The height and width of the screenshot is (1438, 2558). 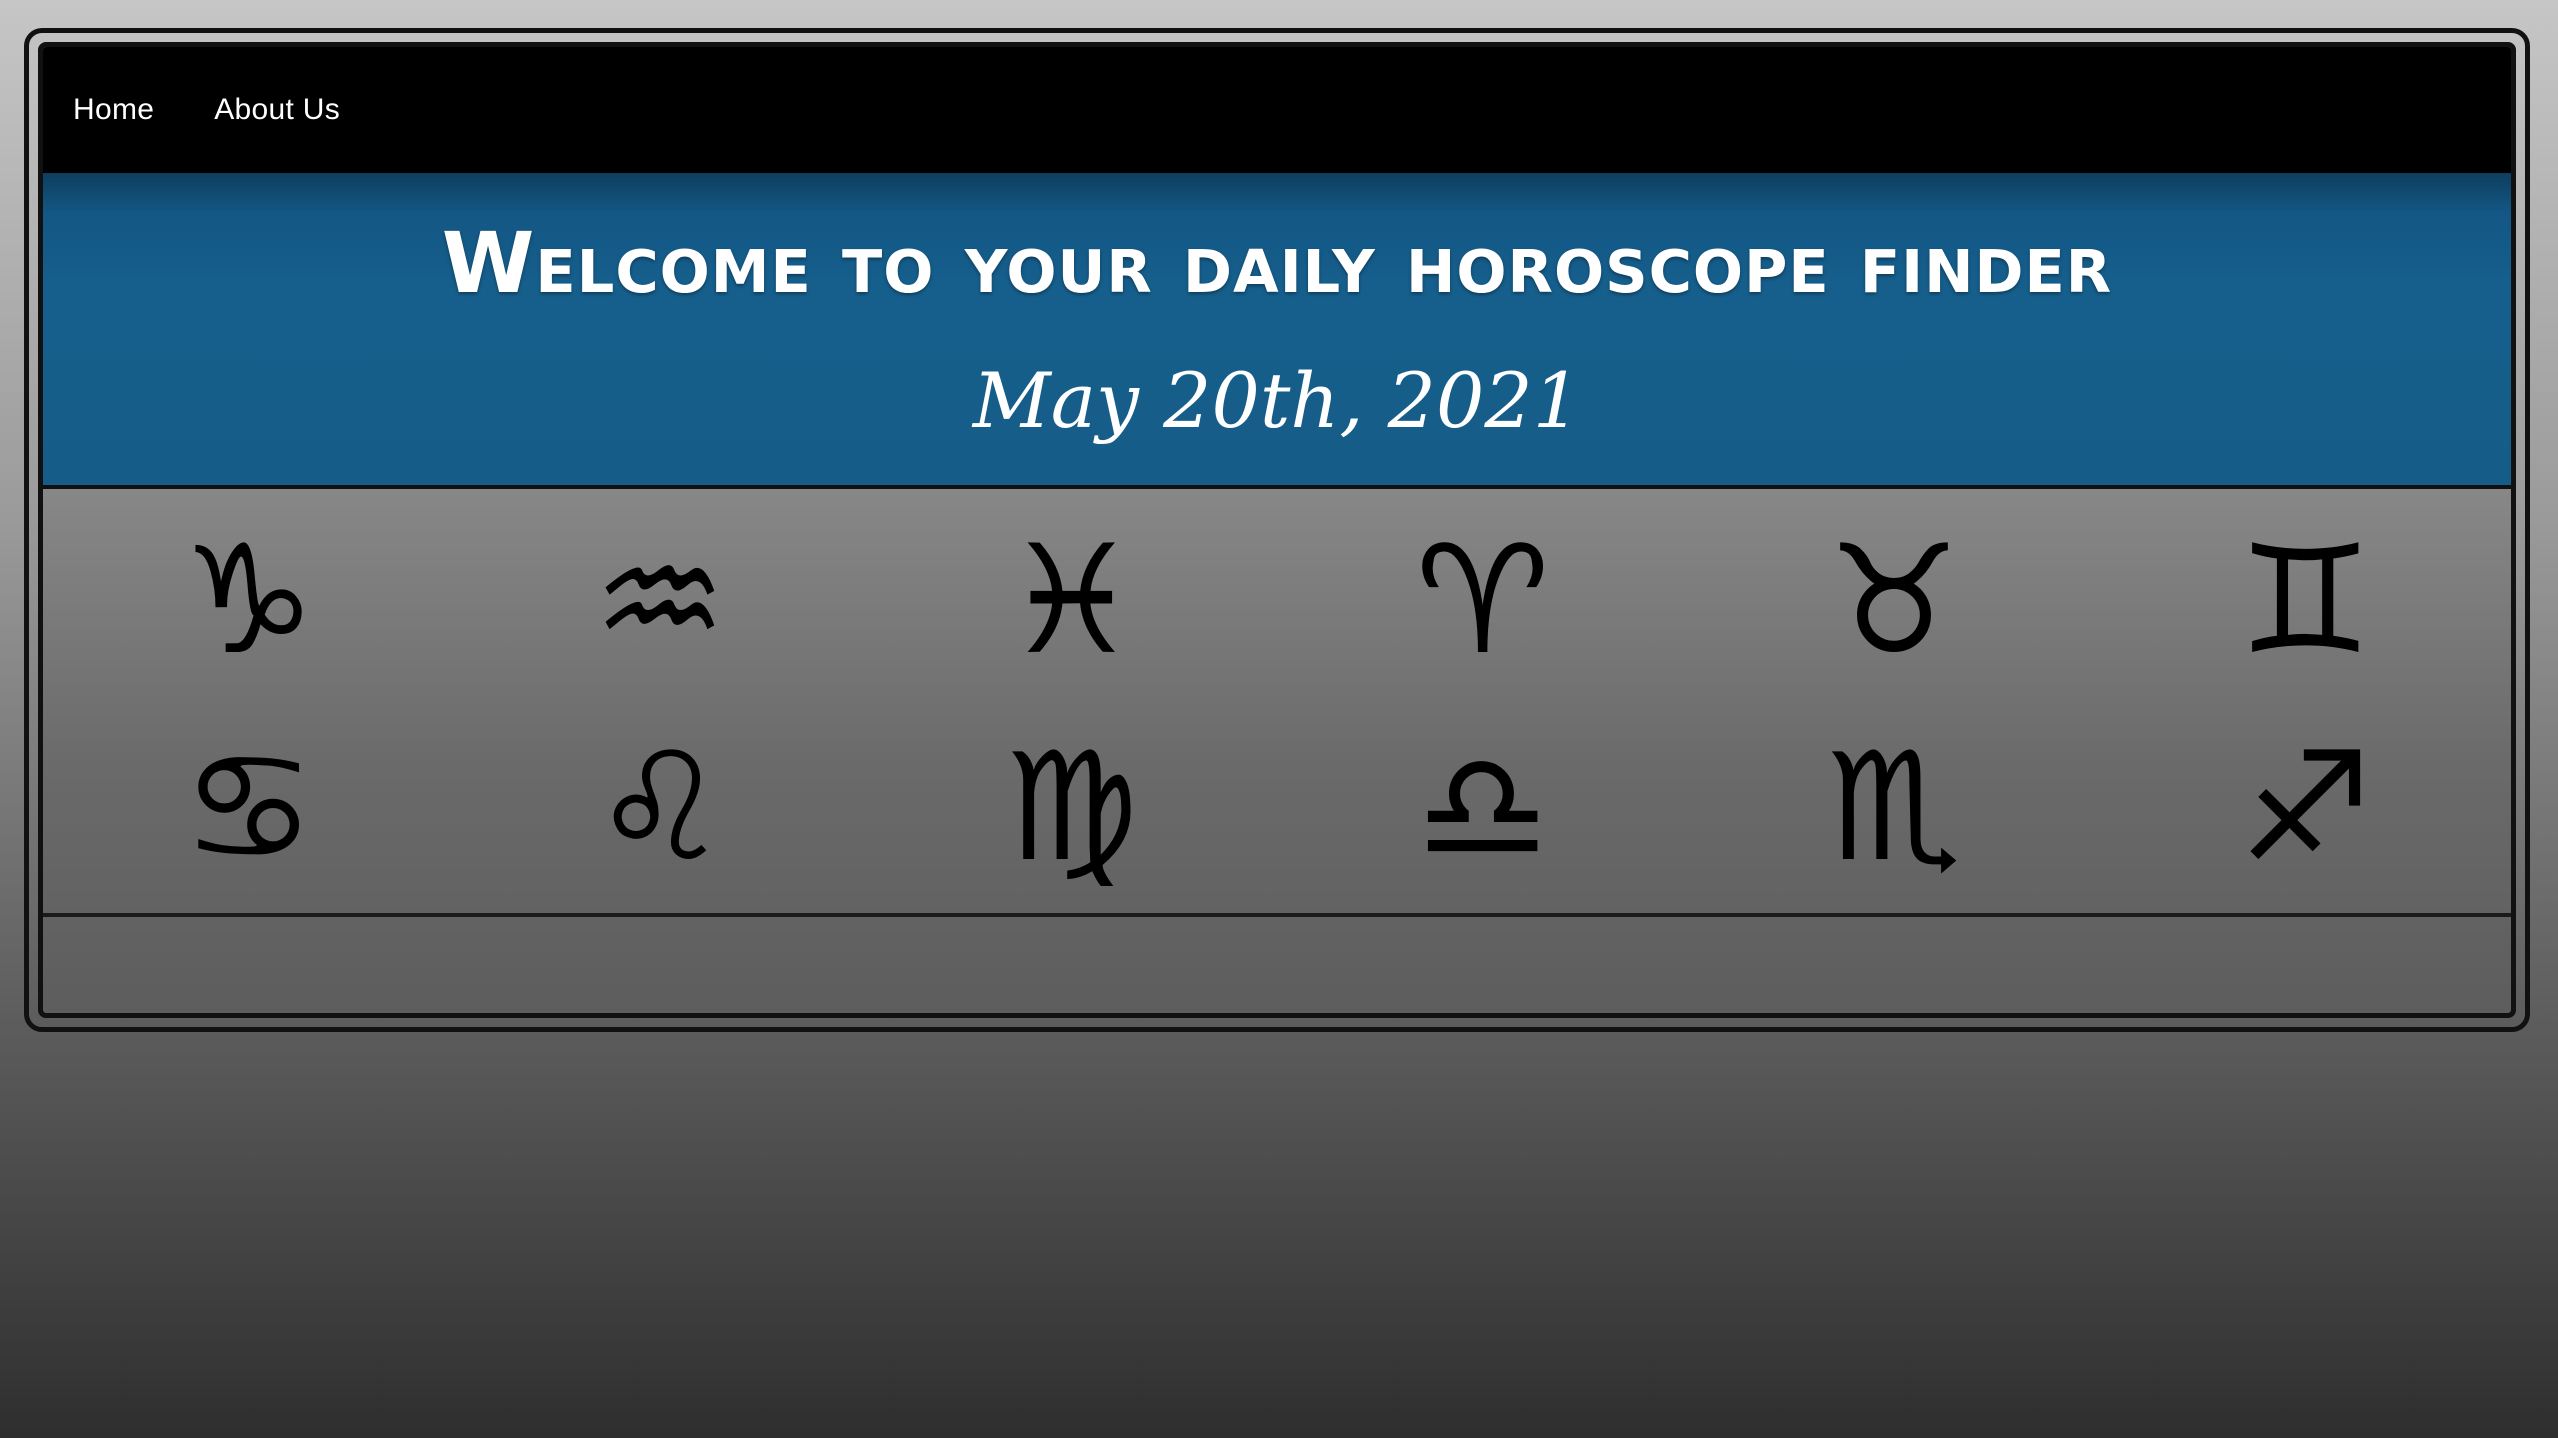 I want to click on libra-icon: ♎, so click(x=1482, y=808).